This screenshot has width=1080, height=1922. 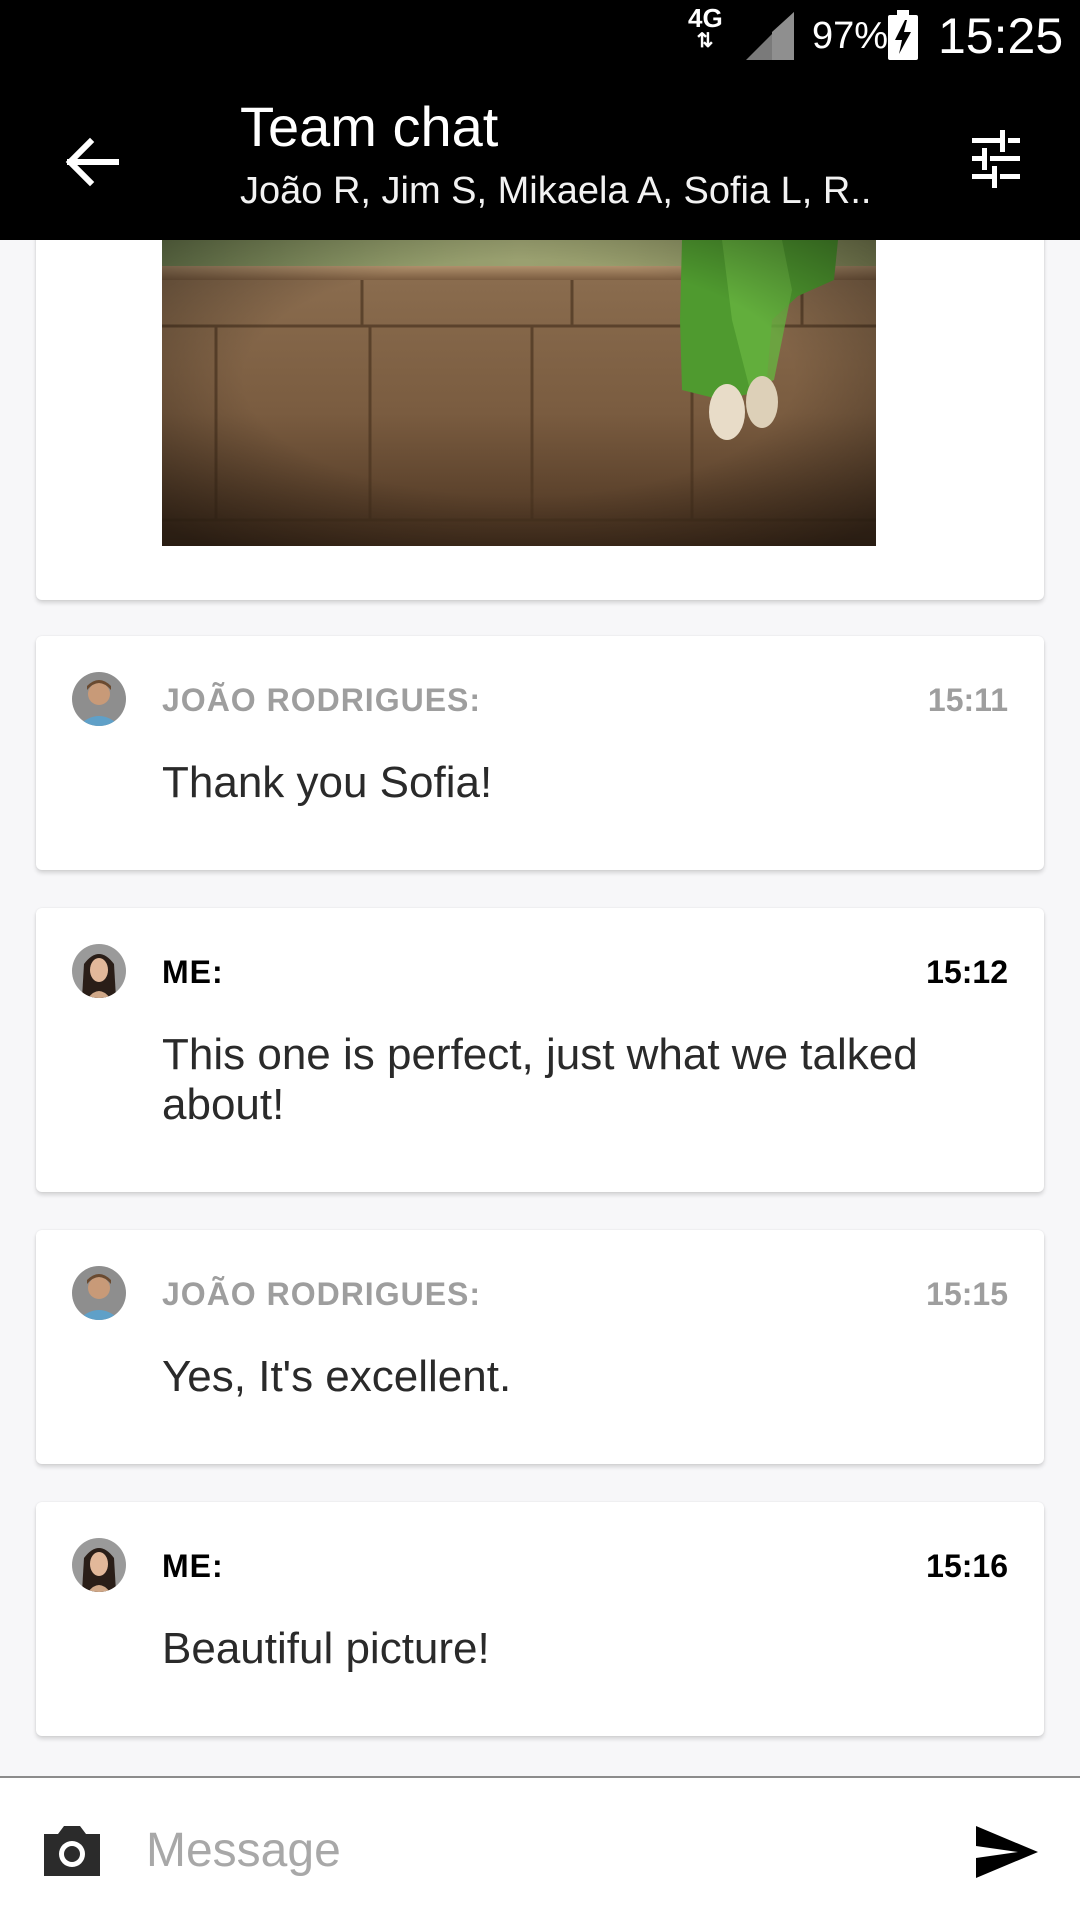 I want to click on message-text: Beautiful picture!, so click(x=326, y=1648).